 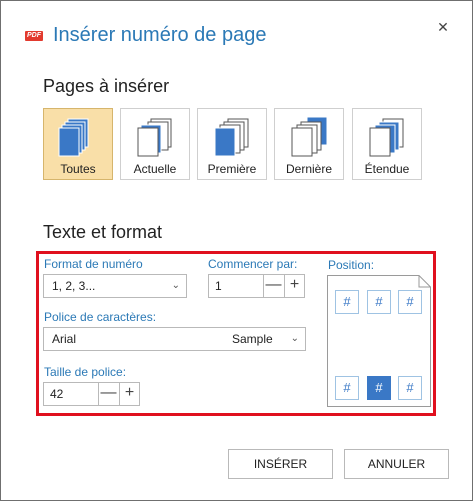 I want to click on insert-button: INSÉRER, so click(x=280, y=464).